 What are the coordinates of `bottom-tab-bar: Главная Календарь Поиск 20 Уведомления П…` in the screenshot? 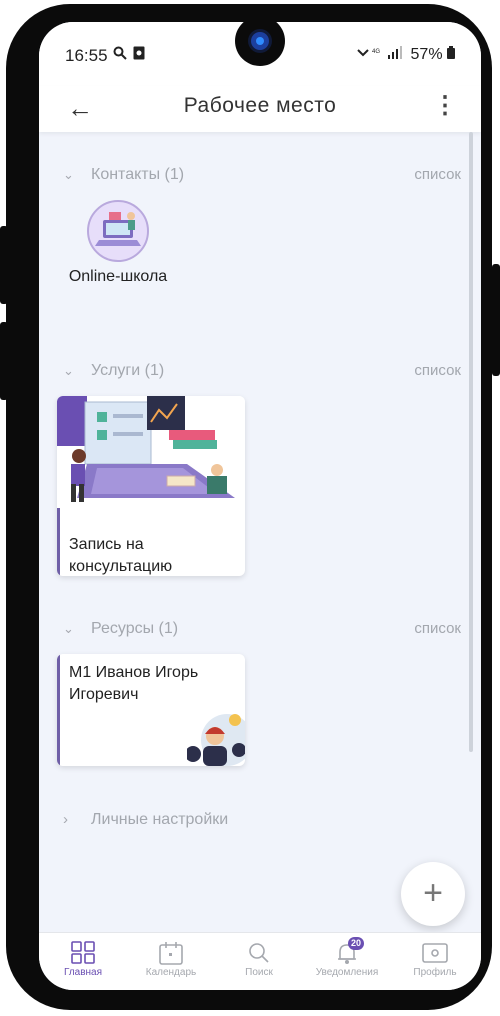 It's located at (260, 961).